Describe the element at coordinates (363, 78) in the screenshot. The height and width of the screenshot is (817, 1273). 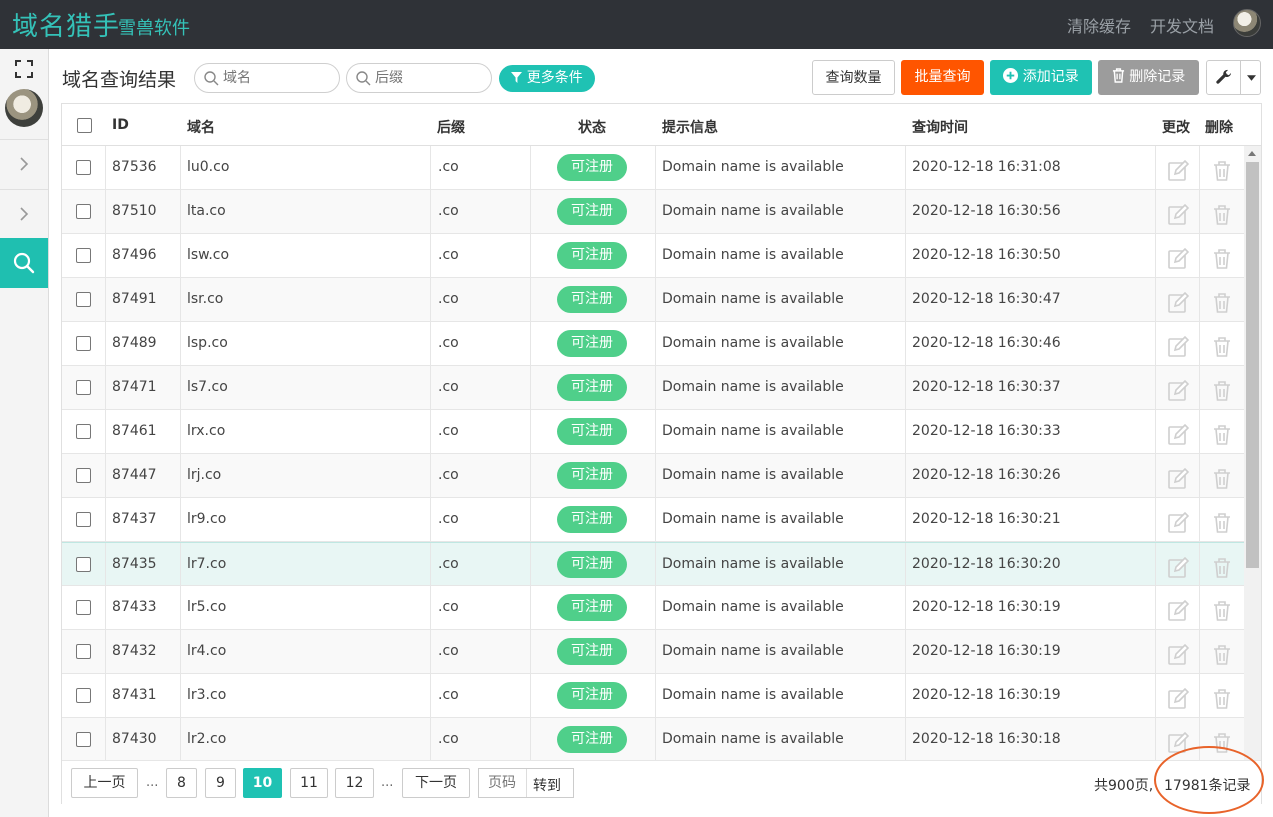
I see `search-icon` at that location.